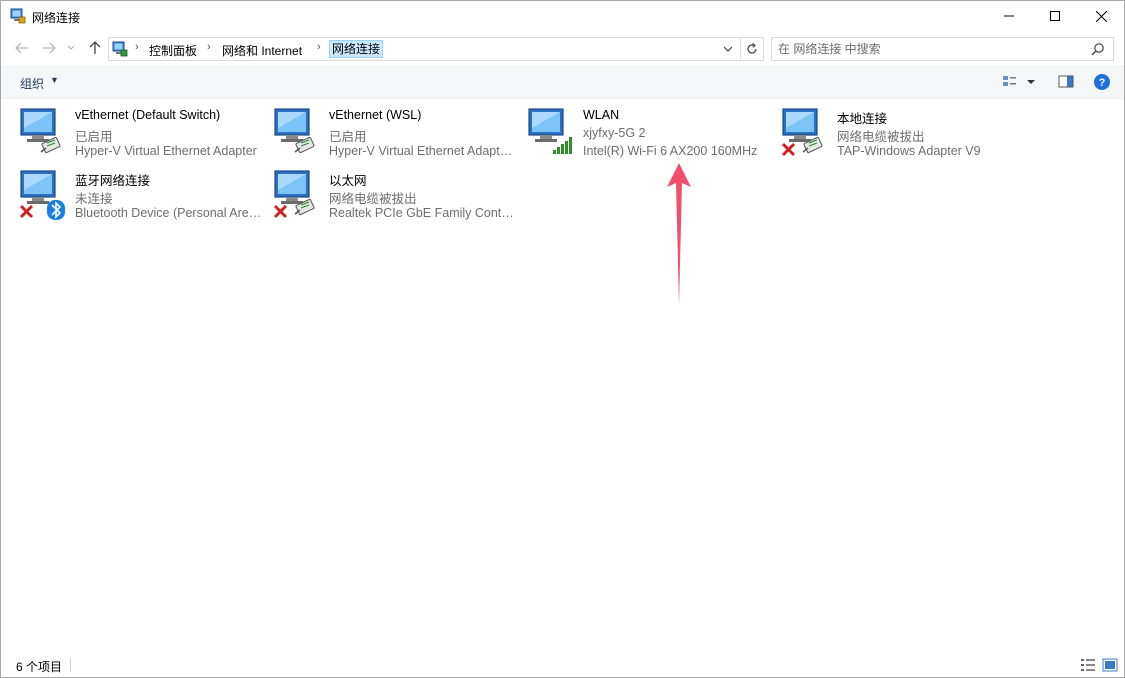 The width and height of the screenshot is (1125, 678). I want to click on back-button, so click(22, 48).